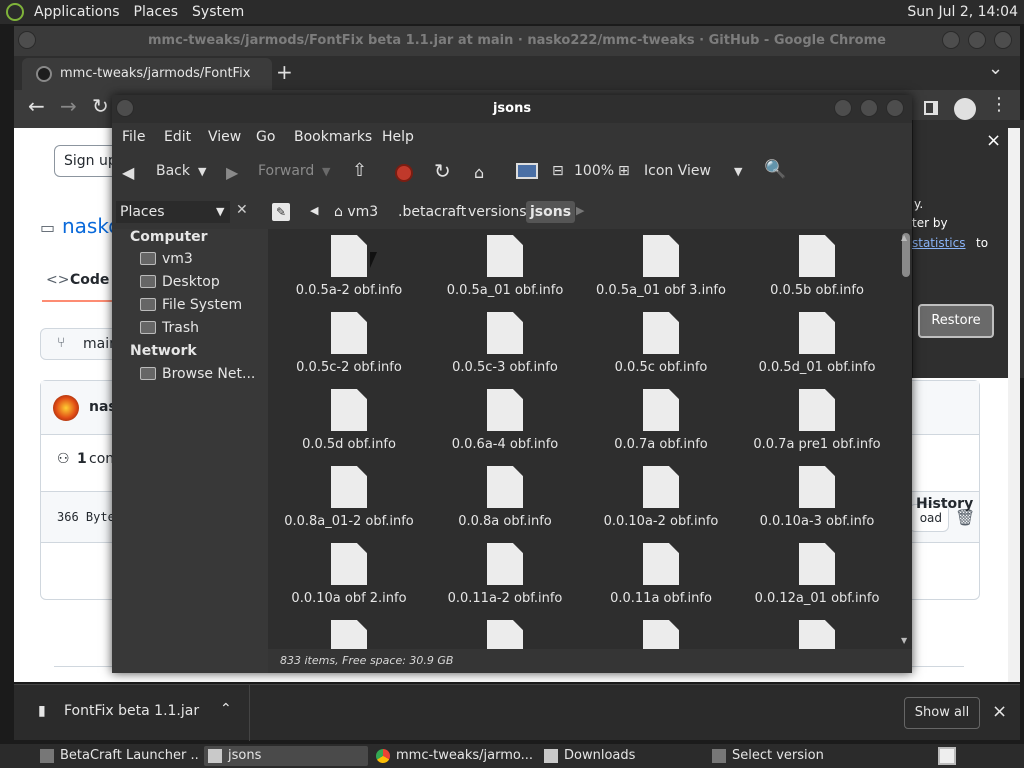 This screenshot has height=768, width=1024. What do you see at coordinates (349, 266) in the screenshot?
I see `file-item: 0.0.5a-2 obf.info` at bounding box center [349, 266].